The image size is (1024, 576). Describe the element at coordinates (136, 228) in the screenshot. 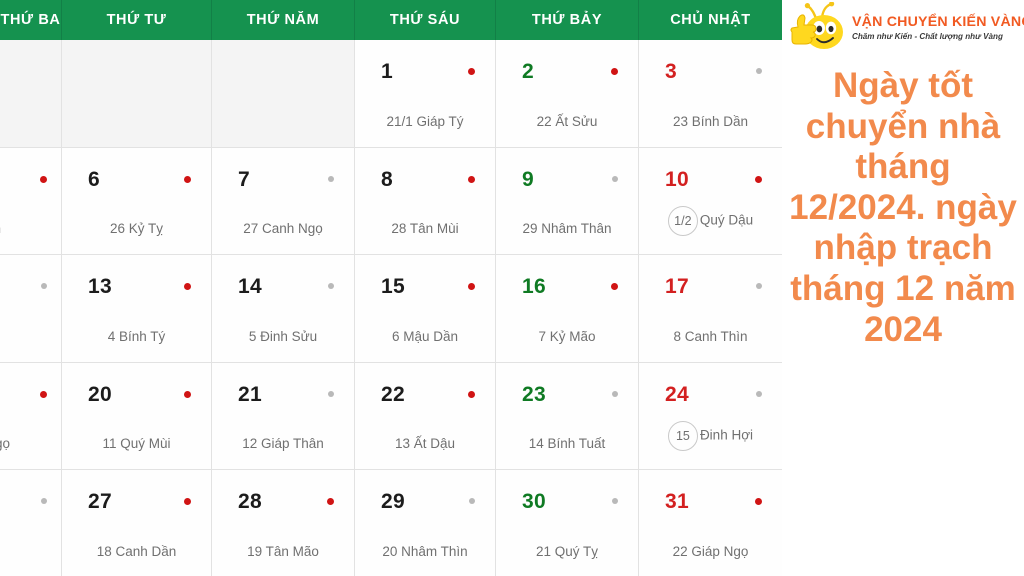

I see `lunar-date-label: 26 Kỷ Tỵ` at that location.